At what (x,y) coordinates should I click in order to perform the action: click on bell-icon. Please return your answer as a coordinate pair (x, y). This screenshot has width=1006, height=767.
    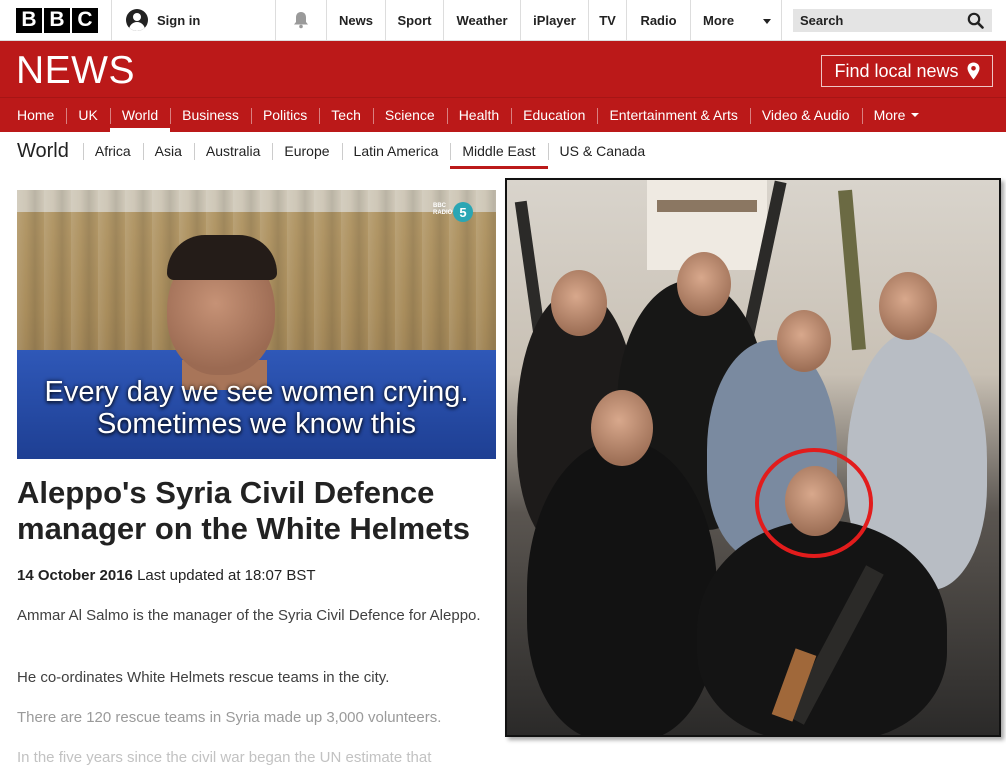
    Looking at the image, I should click on (301, 20).